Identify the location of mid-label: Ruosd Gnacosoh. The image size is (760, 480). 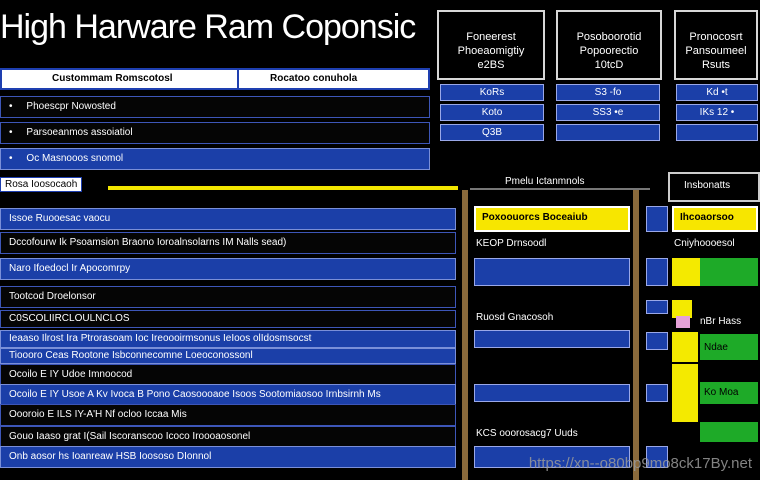
(515, 317).